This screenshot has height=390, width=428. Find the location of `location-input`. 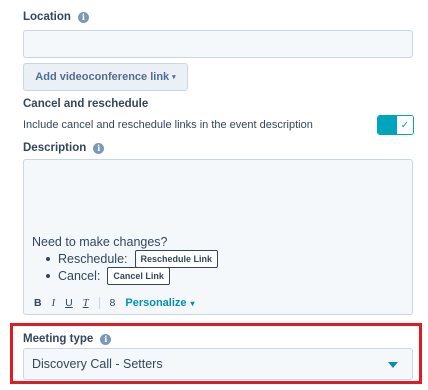

location-input is located at coordinates (218, 44).